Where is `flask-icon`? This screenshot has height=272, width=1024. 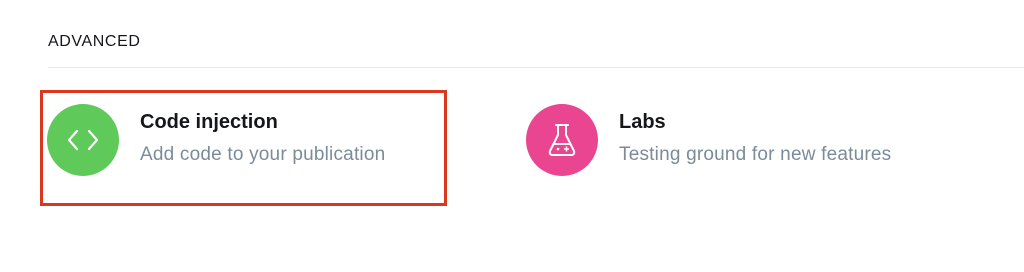 flask-icon is located at coordinates (562, 140).